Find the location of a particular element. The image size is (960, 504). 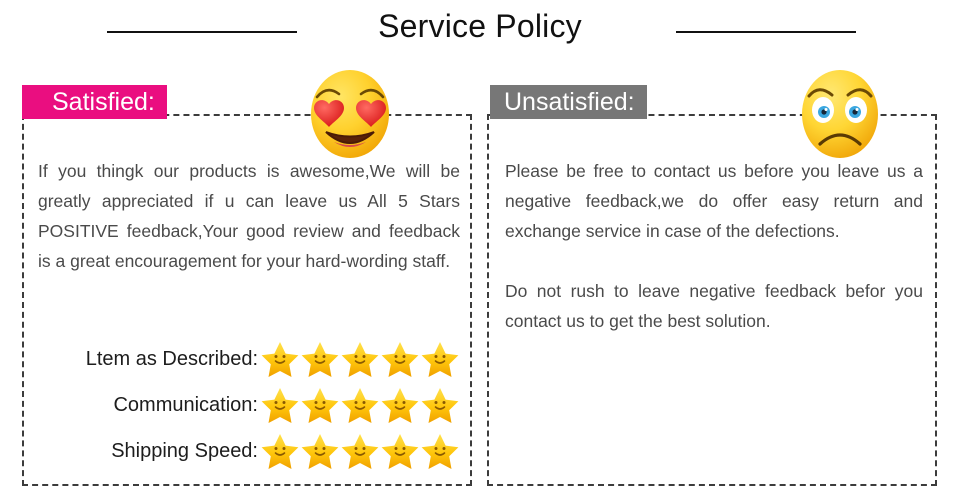

rating-row: Shipping Speed: is located at coordinates (247, 451).